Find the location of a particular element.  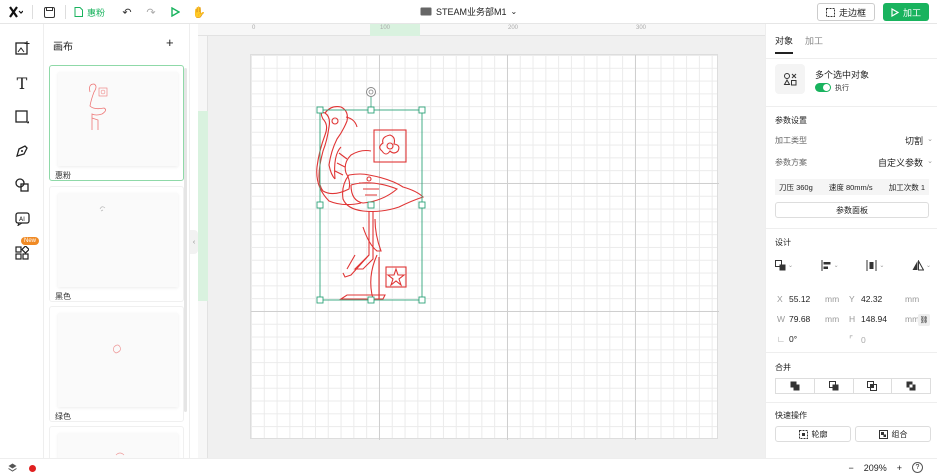

status-bar: − 209% + ? is located at coordinates (468, 467).